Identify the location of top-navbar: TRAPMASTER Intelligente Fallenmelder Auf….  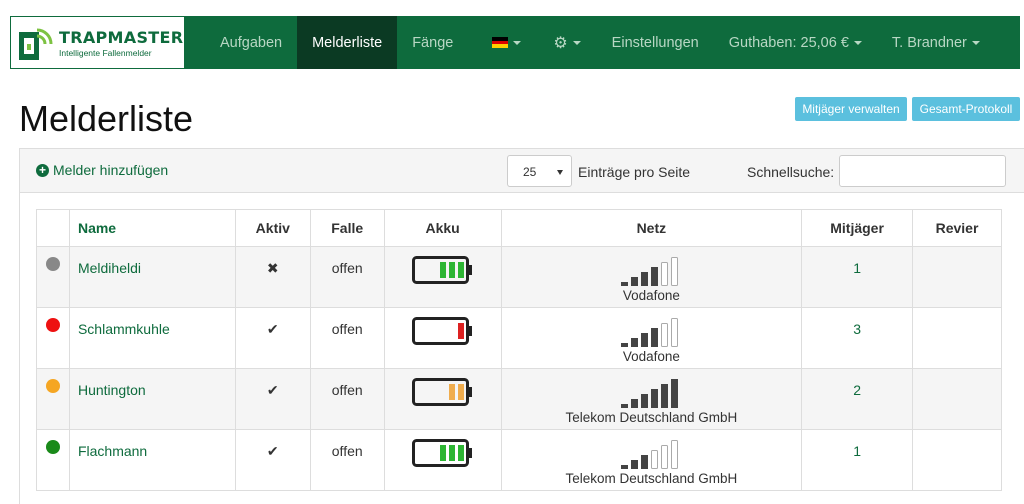
(515, 42).